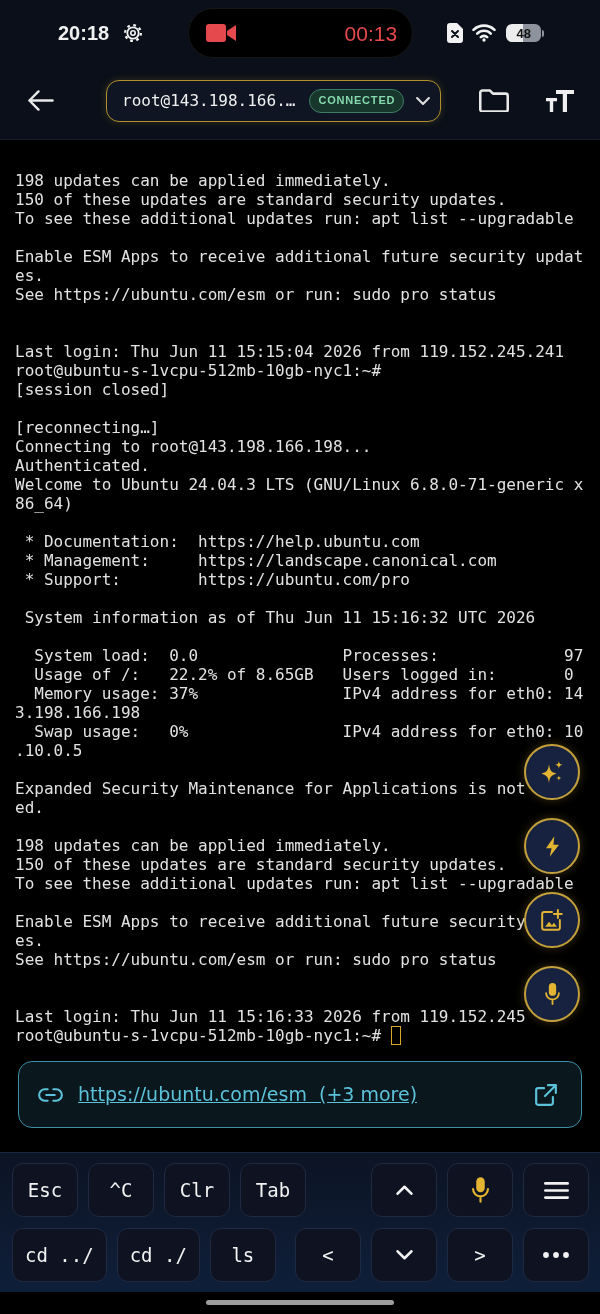  I want to click on chevron-up-icon, so click(404, 1190).